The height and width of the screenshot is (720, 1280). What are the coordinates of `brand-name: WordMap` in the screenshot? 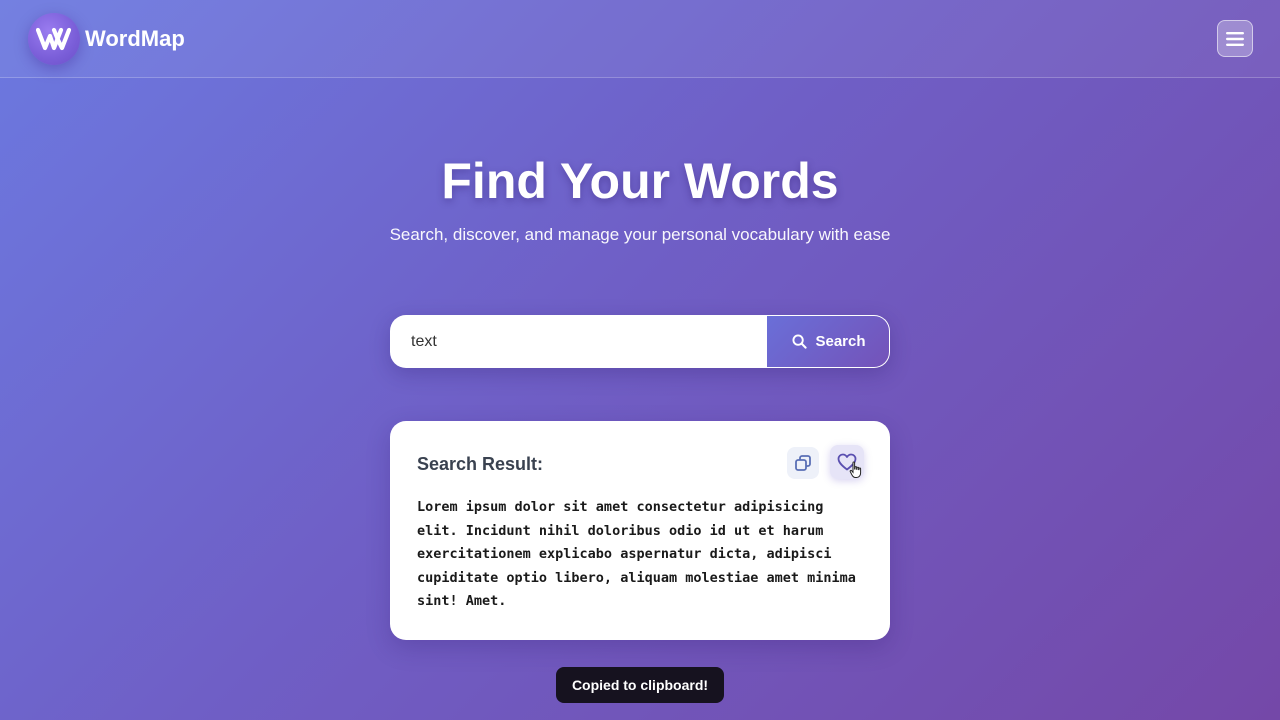 It's located at (135, 38).